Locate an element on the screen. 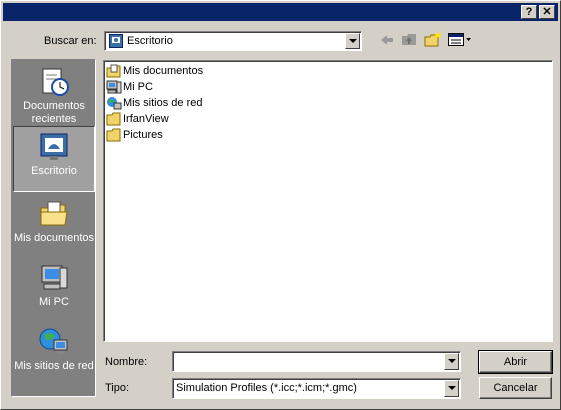 This screenshot has width=561, height=410. place-desktop: Escritorio is located at coordinates (54, 159).